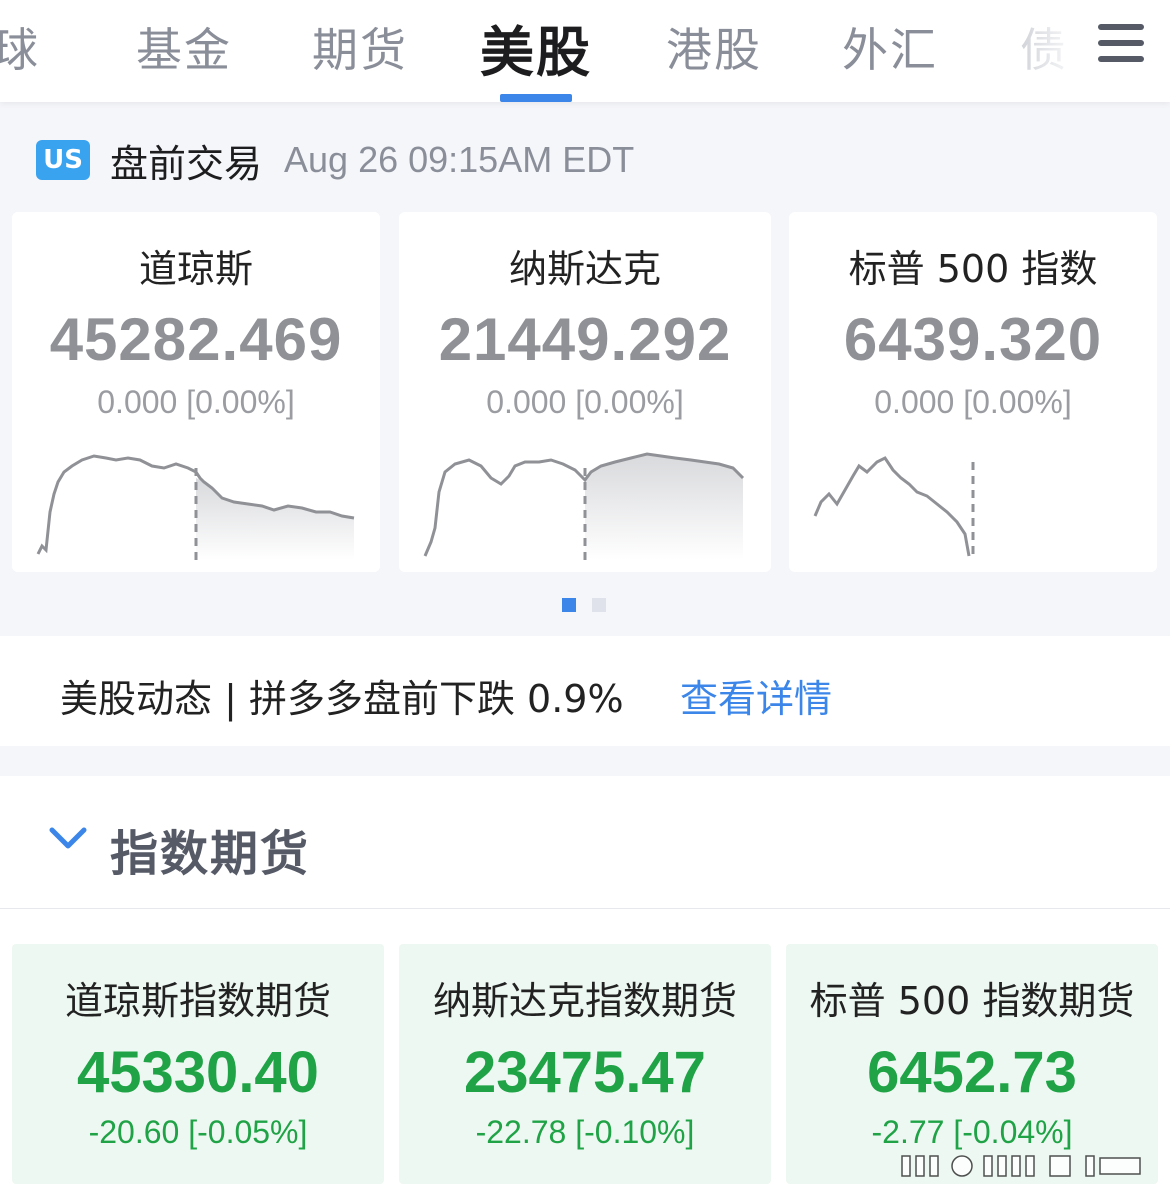  Describe the element at coordinates (714, 47) in the screenshot. I see `tab-hk-stocks: 港股` at that location.